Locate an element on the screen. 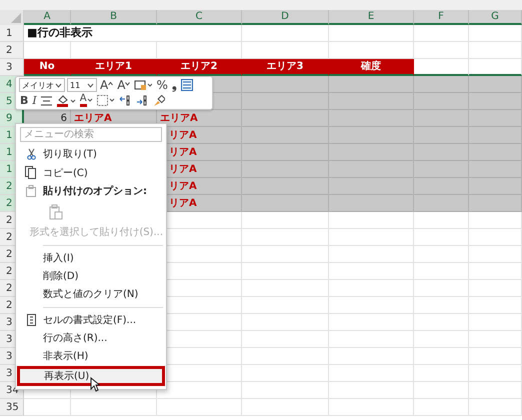 The image size is (522, 420). center-align-button is located at coordinates (46, 101).